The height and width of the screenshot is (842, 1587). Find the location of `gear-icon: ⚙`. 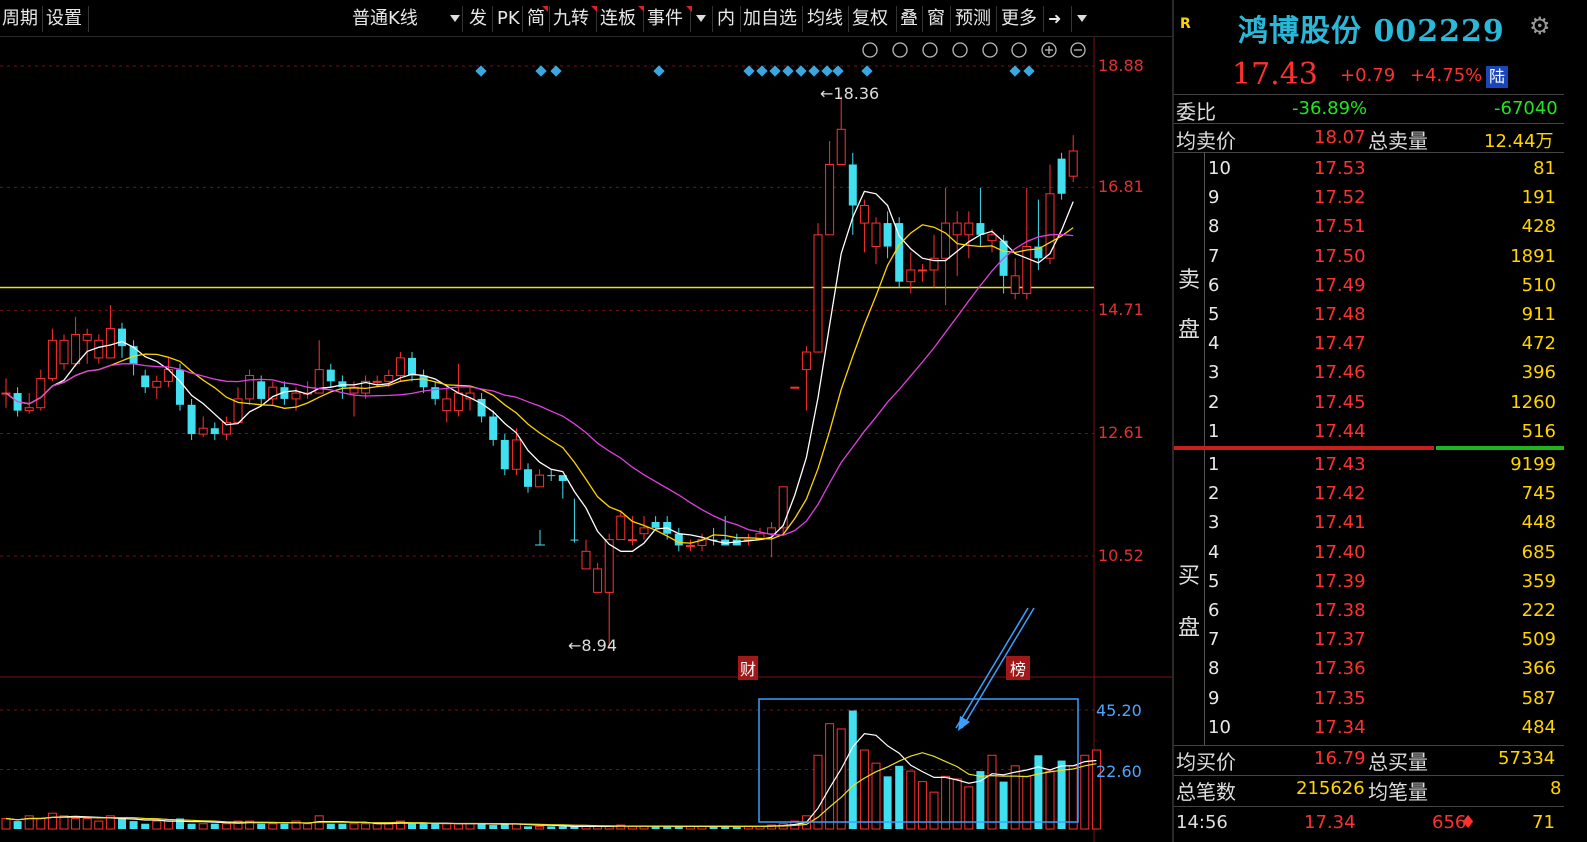

gear-icon: ⚙ is located at coordinates (1540, 26).